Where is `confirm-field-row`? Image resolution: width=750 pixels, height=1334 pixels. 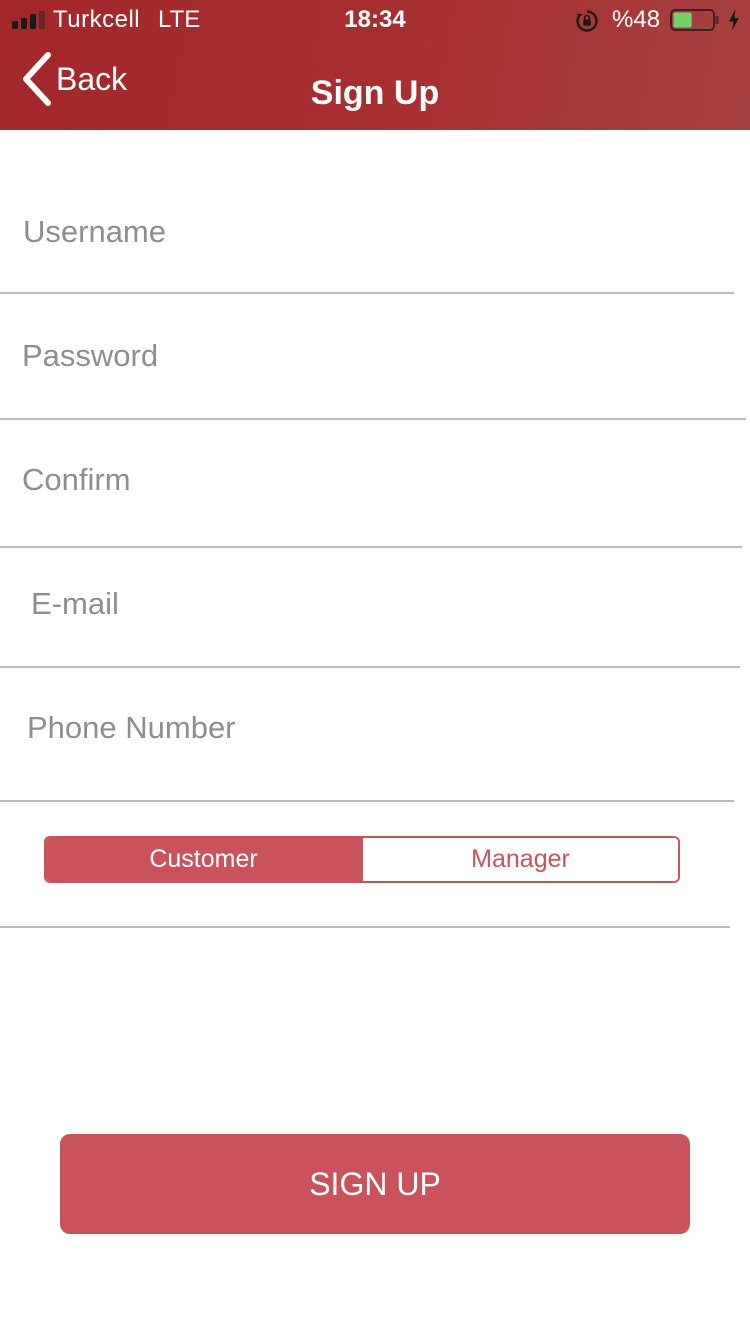
confirm-field-row is located at coordinates (371, 484).